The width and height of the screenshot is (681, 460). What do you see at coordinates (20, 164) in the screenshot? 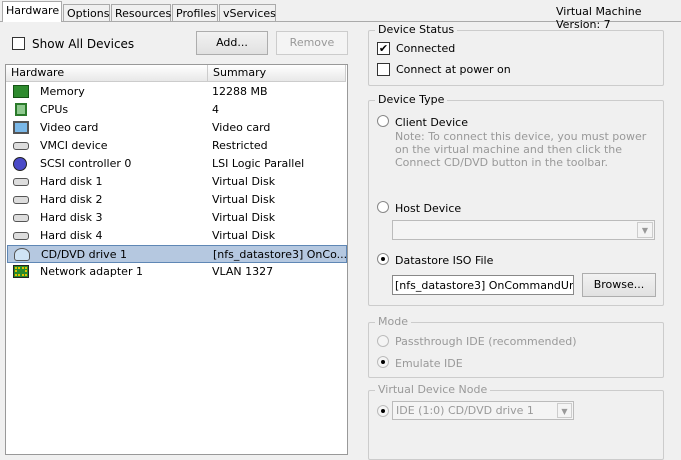
I see `scsi-icon` at bounding box center [20, 164].